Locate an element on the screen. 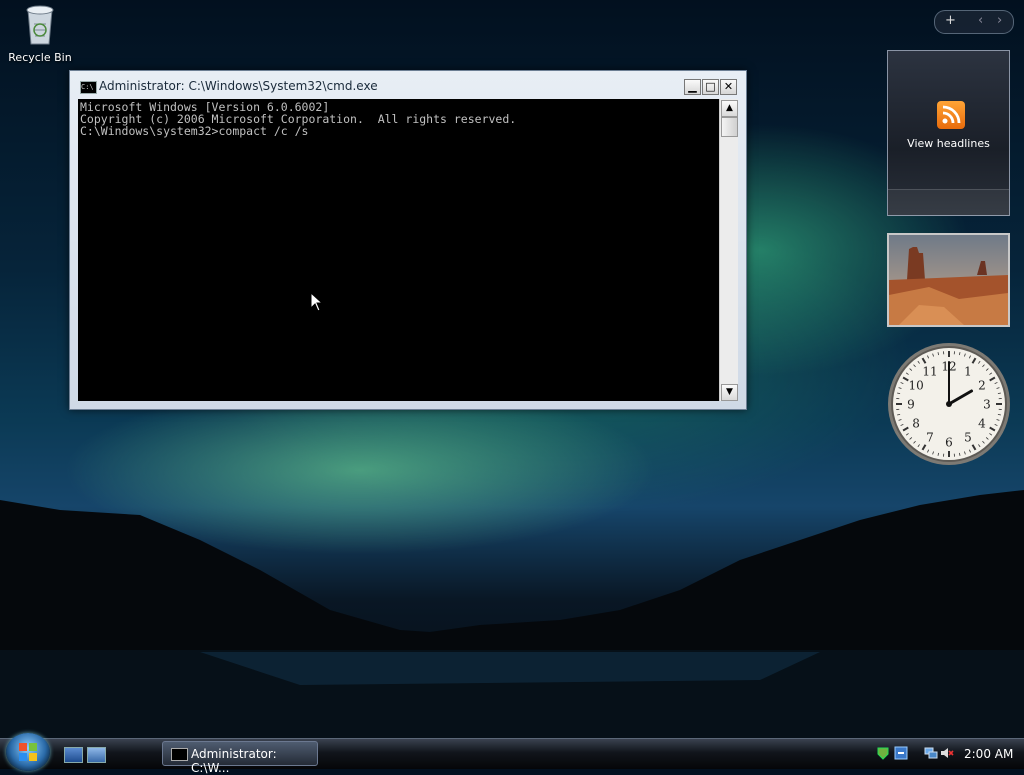  volume-muted-icon is located at coordinates (947, 753).